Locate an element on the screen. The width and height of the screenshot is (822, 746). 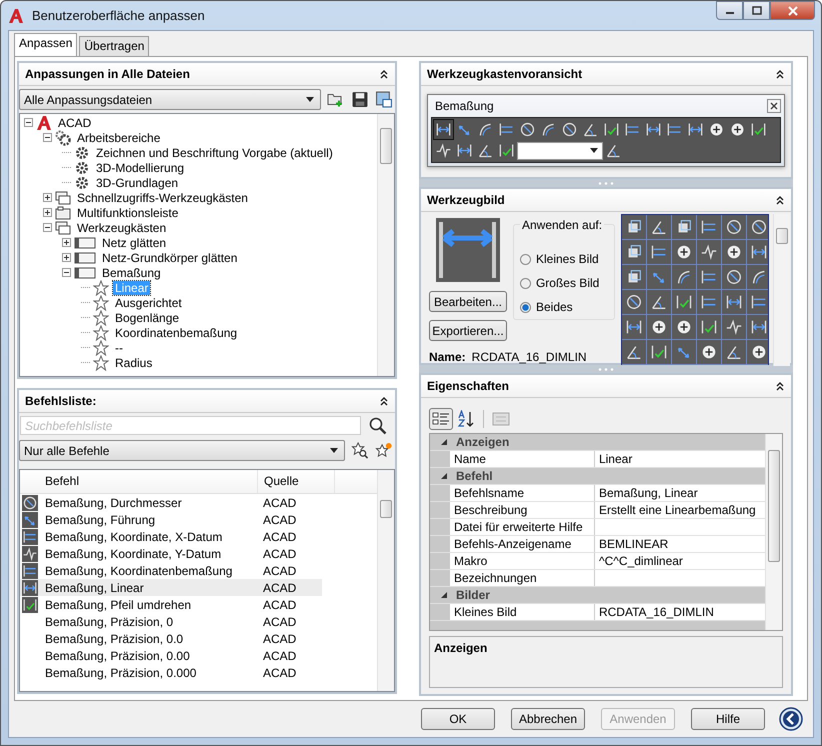
close-icon is located at coordinates (774, 106).